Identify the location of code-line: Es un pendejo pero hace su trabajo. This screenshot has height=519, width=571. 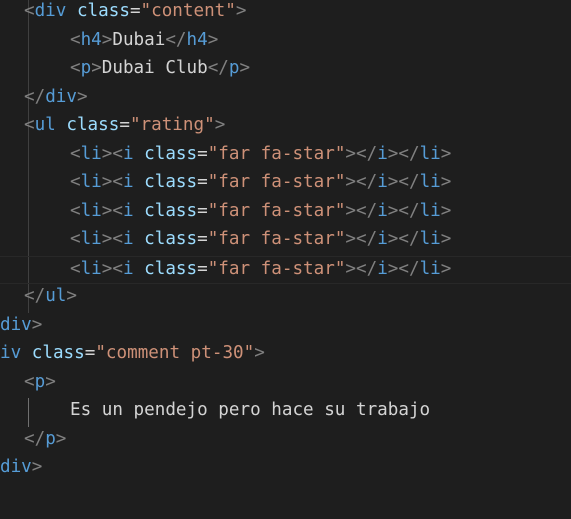
(285, 412).